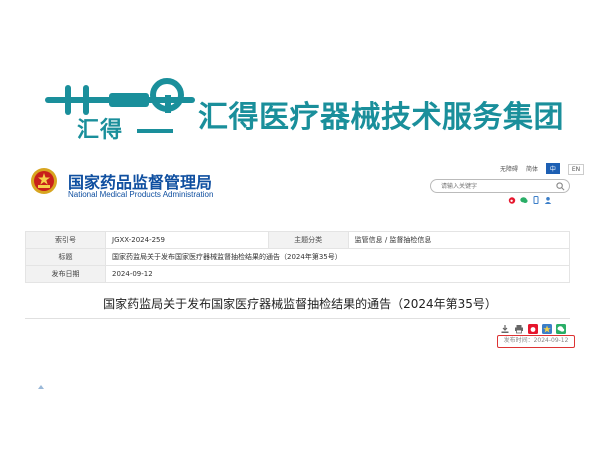  What do you see at coordinates (519, 326) in the screenshot?
I see `print-icon` at bounding box center [519, 326].